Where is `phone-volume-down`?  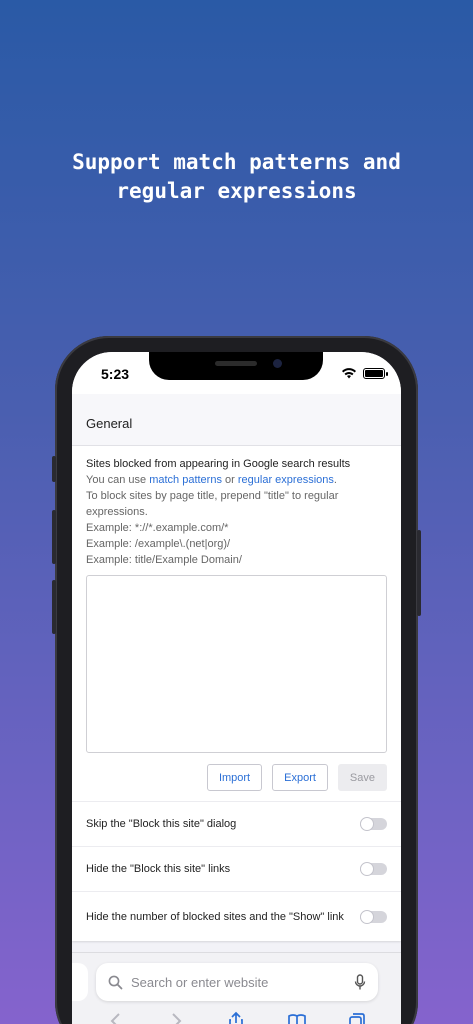
phone-volume-down is located at coordinates (54, 607).